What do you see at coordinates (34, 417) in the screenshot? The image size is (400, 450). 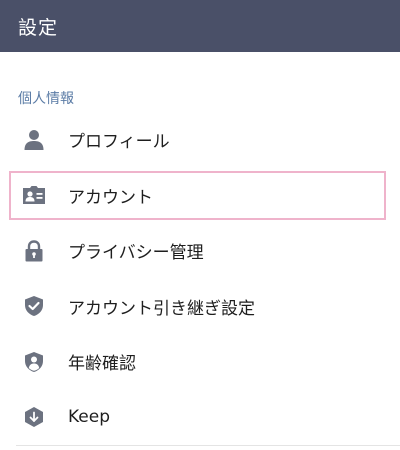 I see `keep-icon` at bounding box center [34, 417].